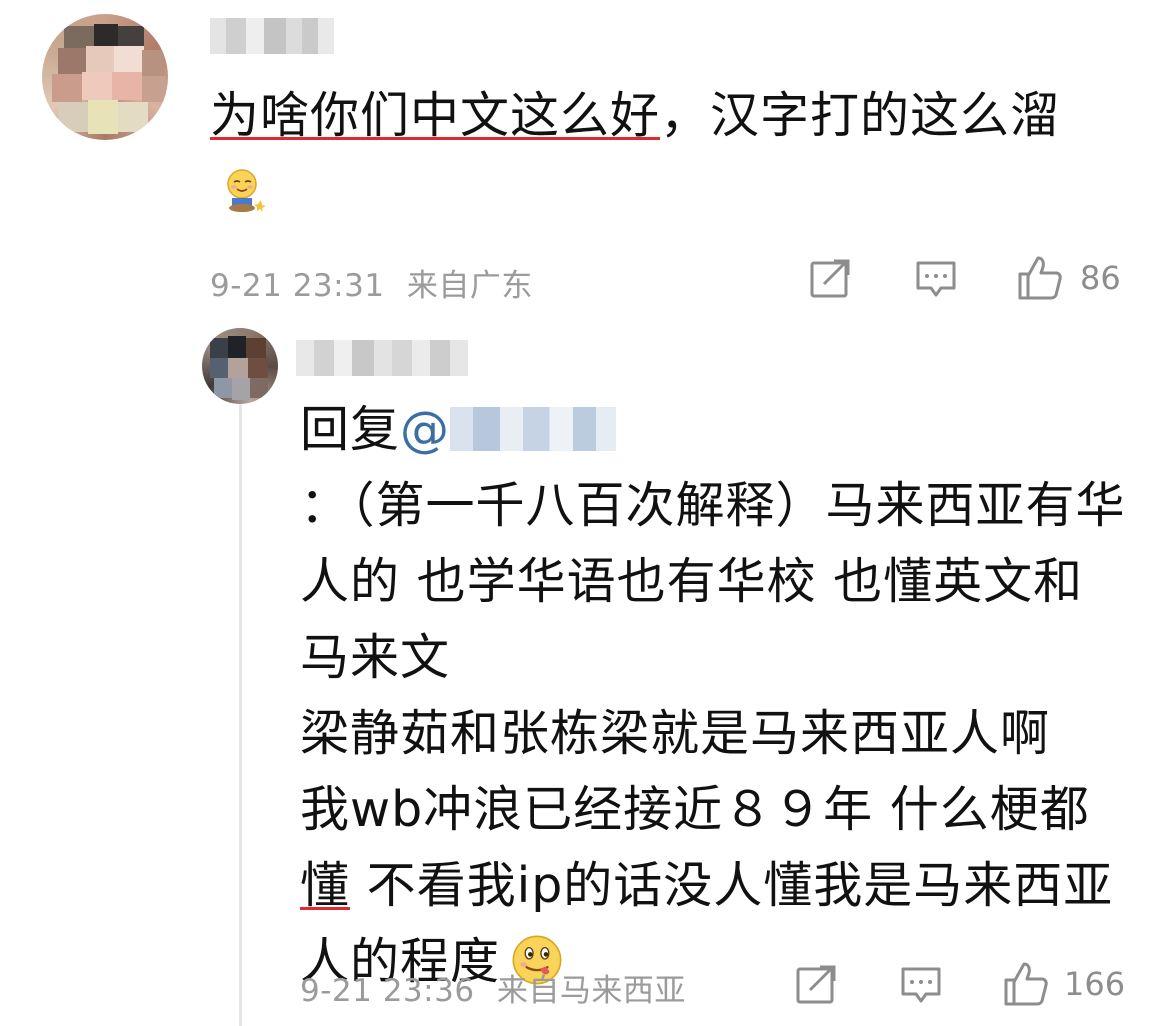 The width and height of the screenshot is (1170, 1026). What do you see at coordinates (1100, 278) in the screenshot?
I see `like-count: 86` at bounding box center [1100, 278].